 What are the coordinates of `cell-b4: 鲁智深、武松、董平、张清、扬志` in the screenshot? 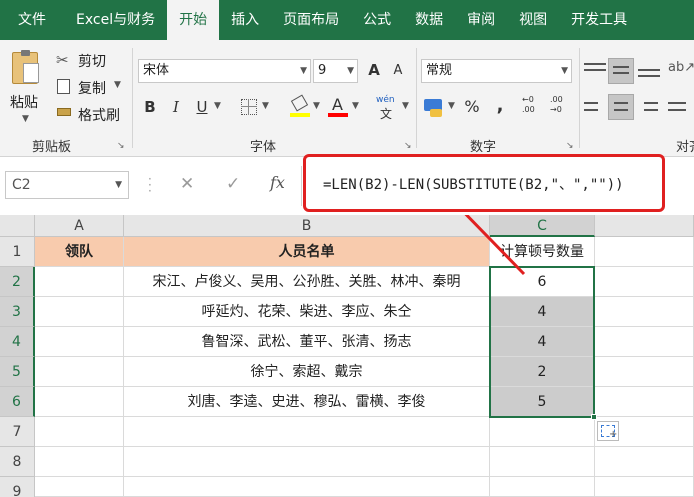 It's located at (307, 342).